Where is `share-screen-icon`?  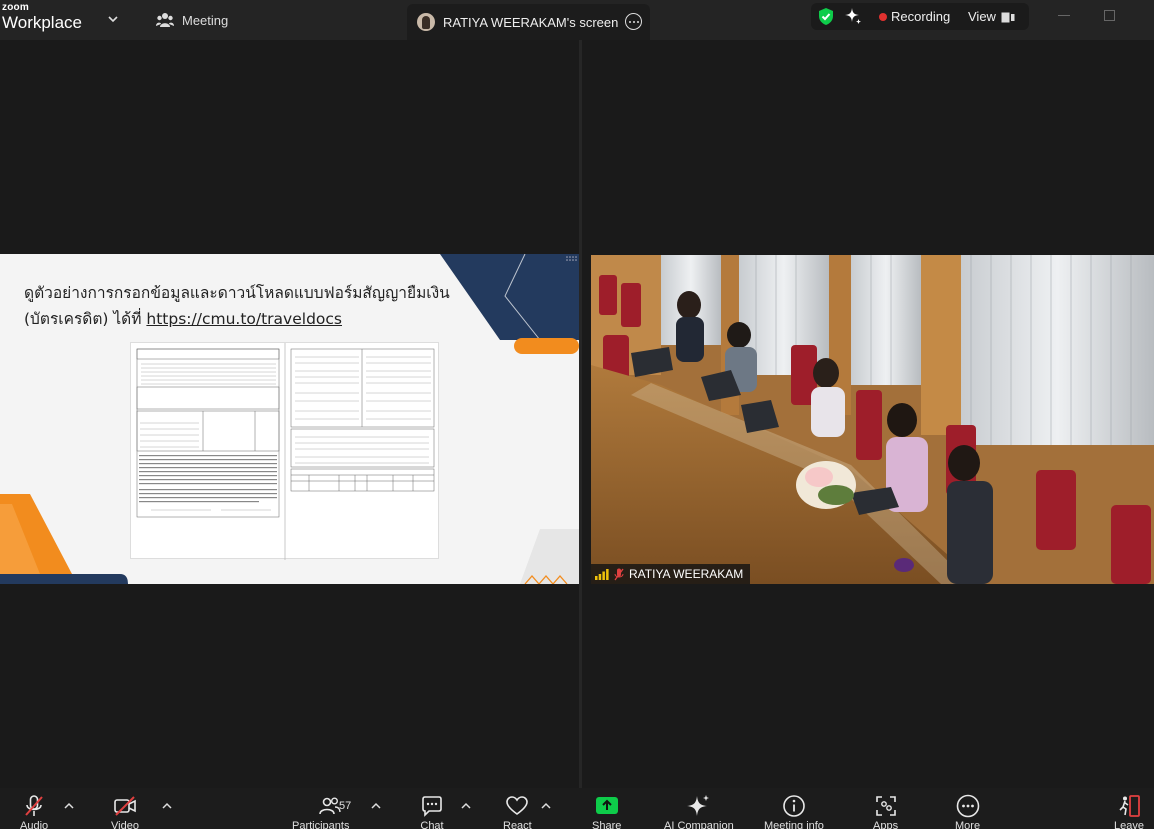
share-screen-icon is located at coordinates (606, 805).